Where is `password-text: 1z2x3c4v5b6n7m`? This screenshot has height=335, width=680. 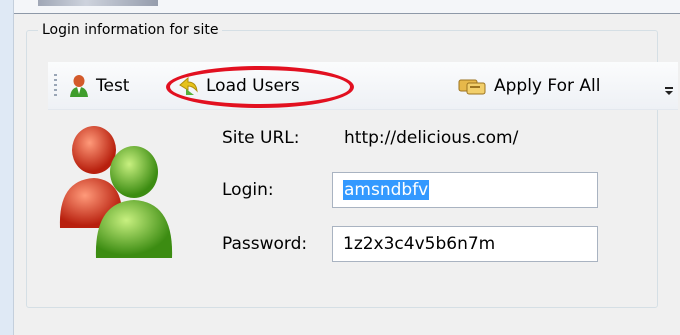
password-text: 1z2x3c4v5b6n7m is located at coordinates (419, 244).